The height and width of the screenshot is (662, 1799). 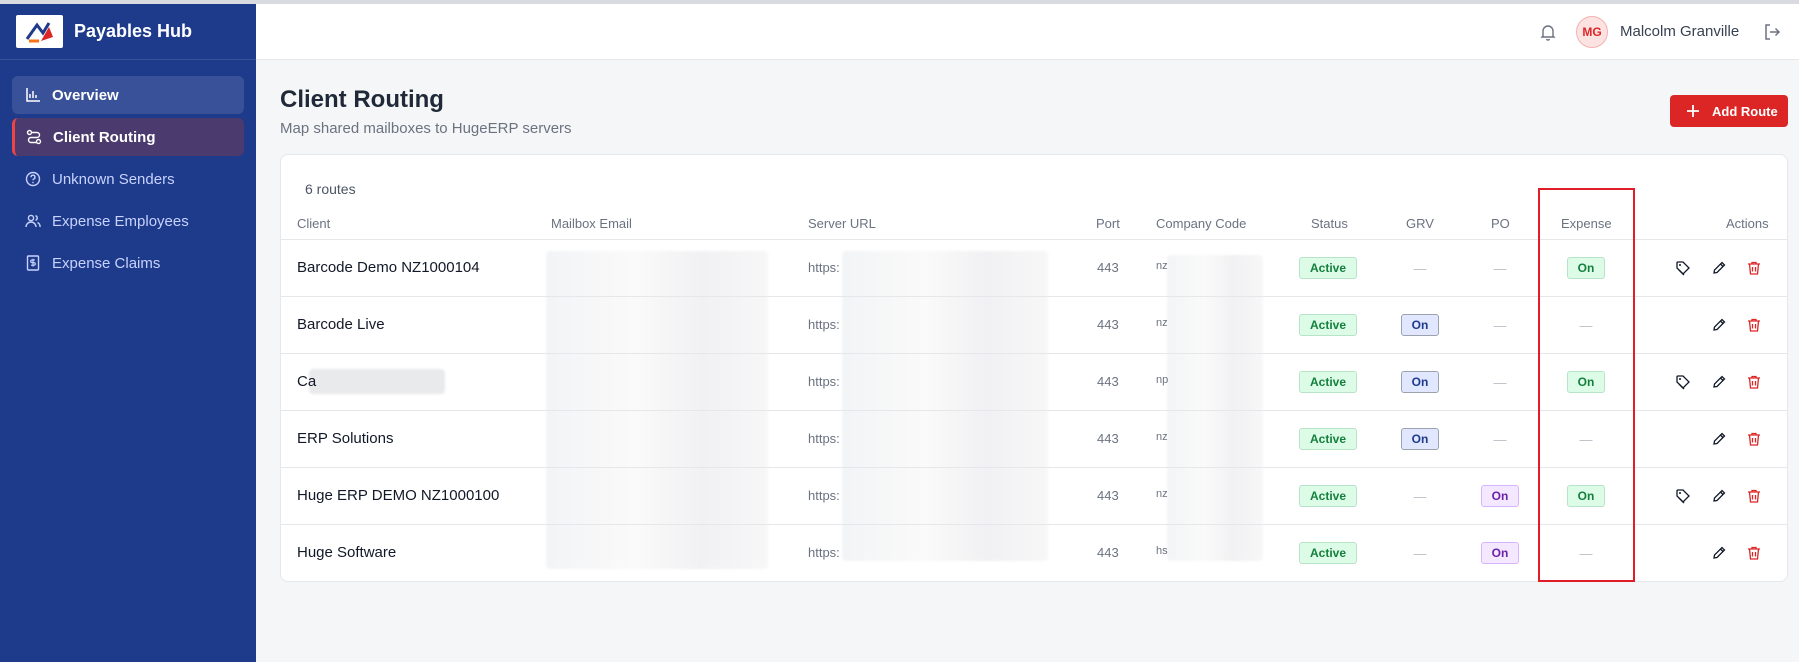 What do you see at coordinates (1745, 111) in the screenshot?
I see `add-route-label: Add Route` at bounding box center [1745, 111].